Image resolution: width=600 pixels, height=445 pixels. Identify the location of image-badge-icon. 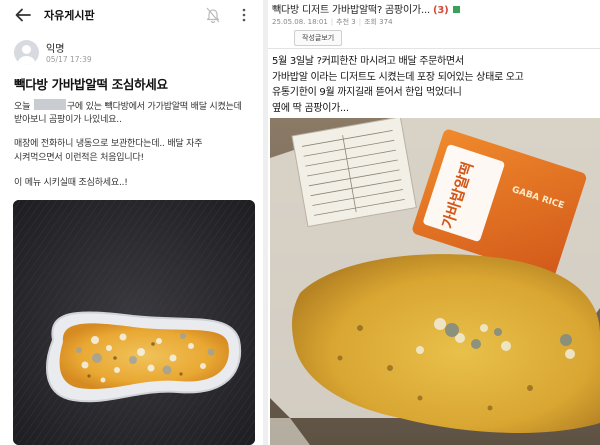
(457, 9).